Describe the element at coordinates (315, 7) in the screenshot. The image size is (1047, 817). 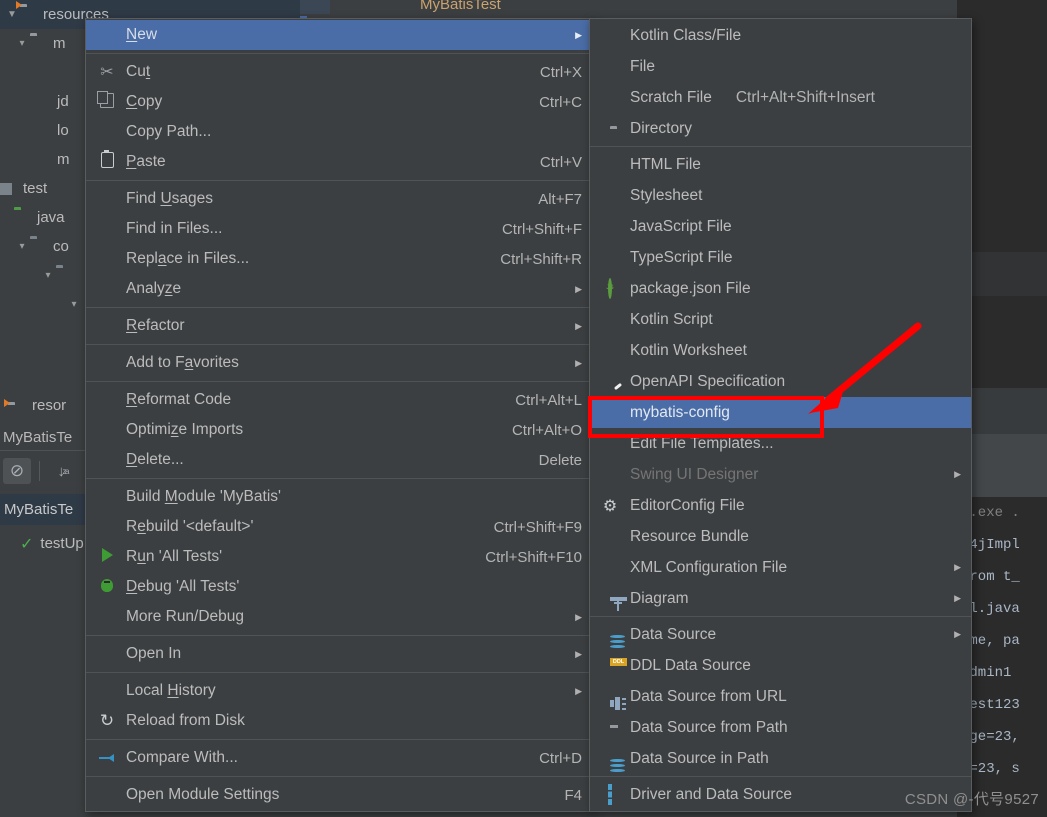
I see `top-tab-fragment` at that location.